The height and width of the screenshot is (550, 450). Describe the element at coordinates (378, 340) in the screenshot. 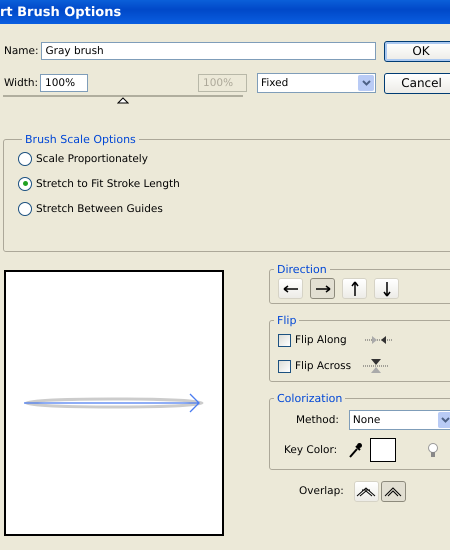

I see `flip-along-icon` at that location.